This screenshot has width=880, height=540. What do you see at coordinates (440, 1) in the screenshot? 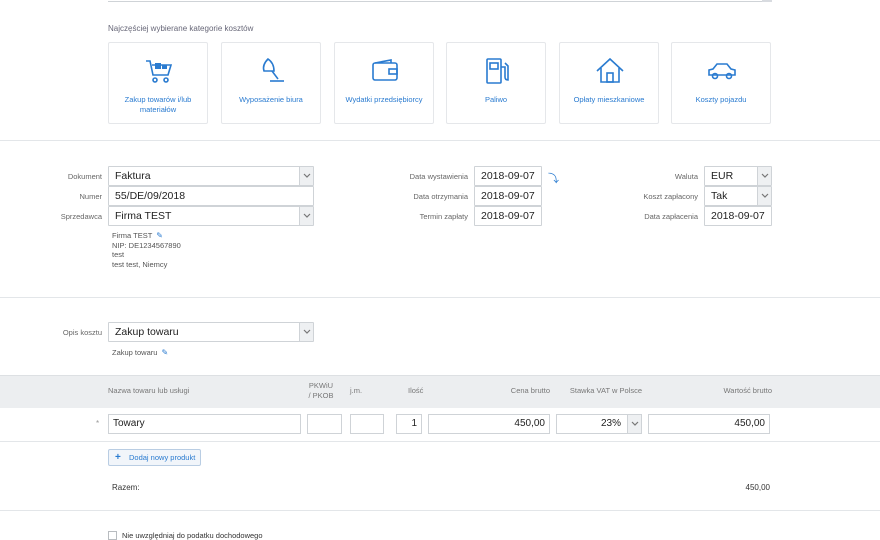
I see `top-field-edge` at bounding box center [440, 1].